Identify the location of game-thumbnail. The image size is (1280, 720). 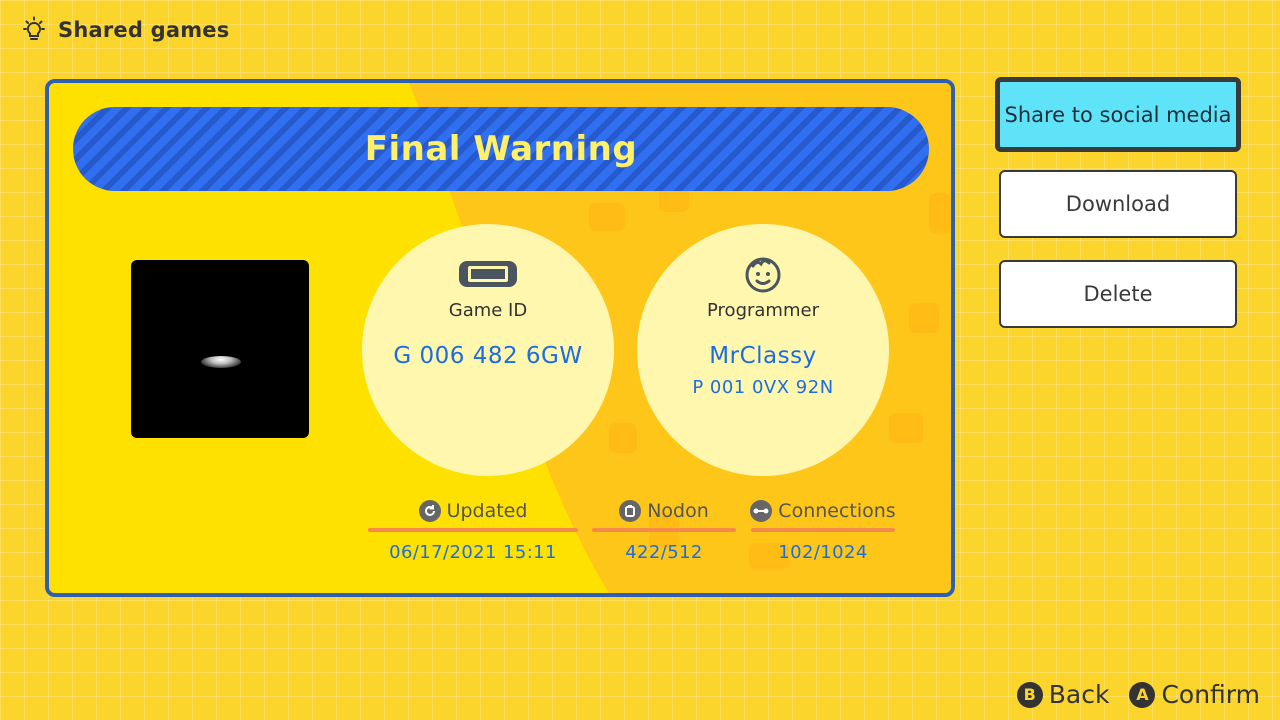
(220, 349).